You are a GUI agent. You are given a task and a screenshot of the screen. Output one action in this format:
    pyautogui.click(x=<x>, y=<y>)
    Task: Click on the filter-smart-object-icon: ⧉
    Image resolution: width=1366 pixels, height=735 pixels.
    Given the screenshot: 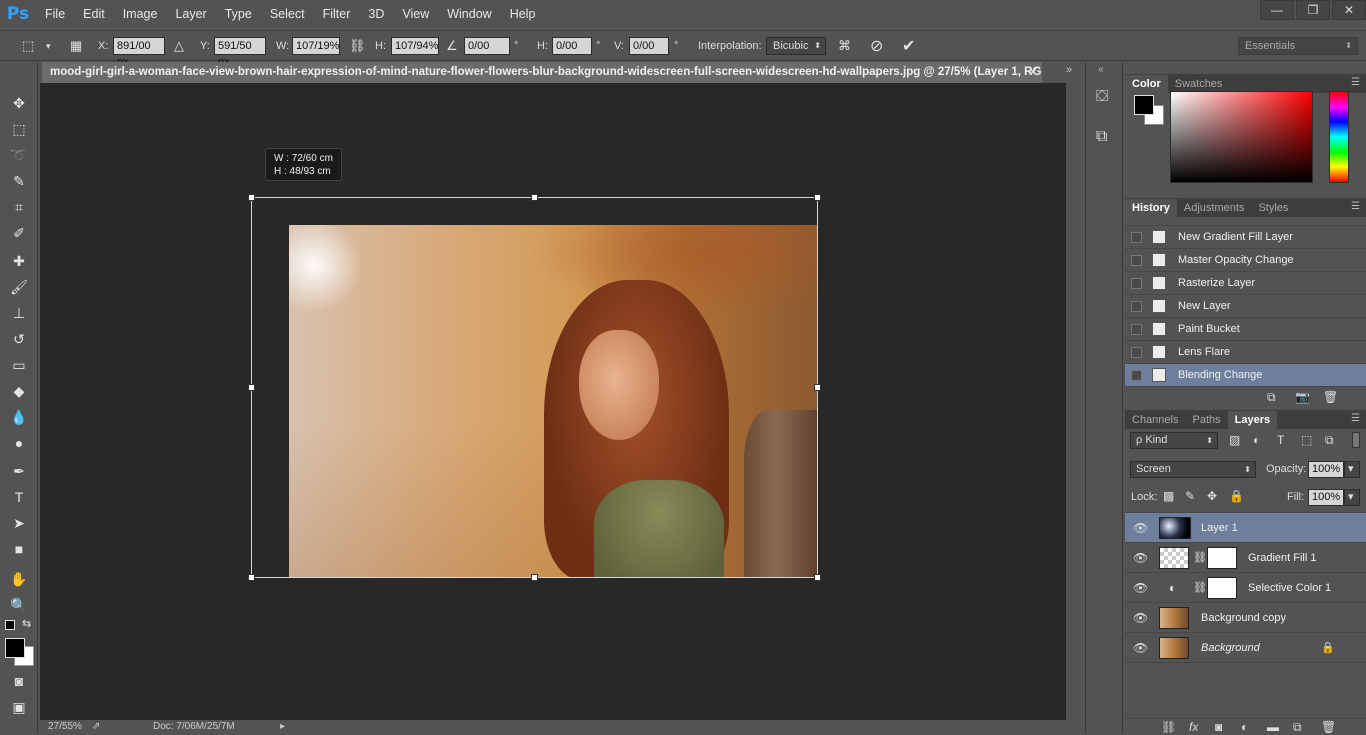 What is the action you would take?
    pyautogui.click(x=1329, y=440)
    